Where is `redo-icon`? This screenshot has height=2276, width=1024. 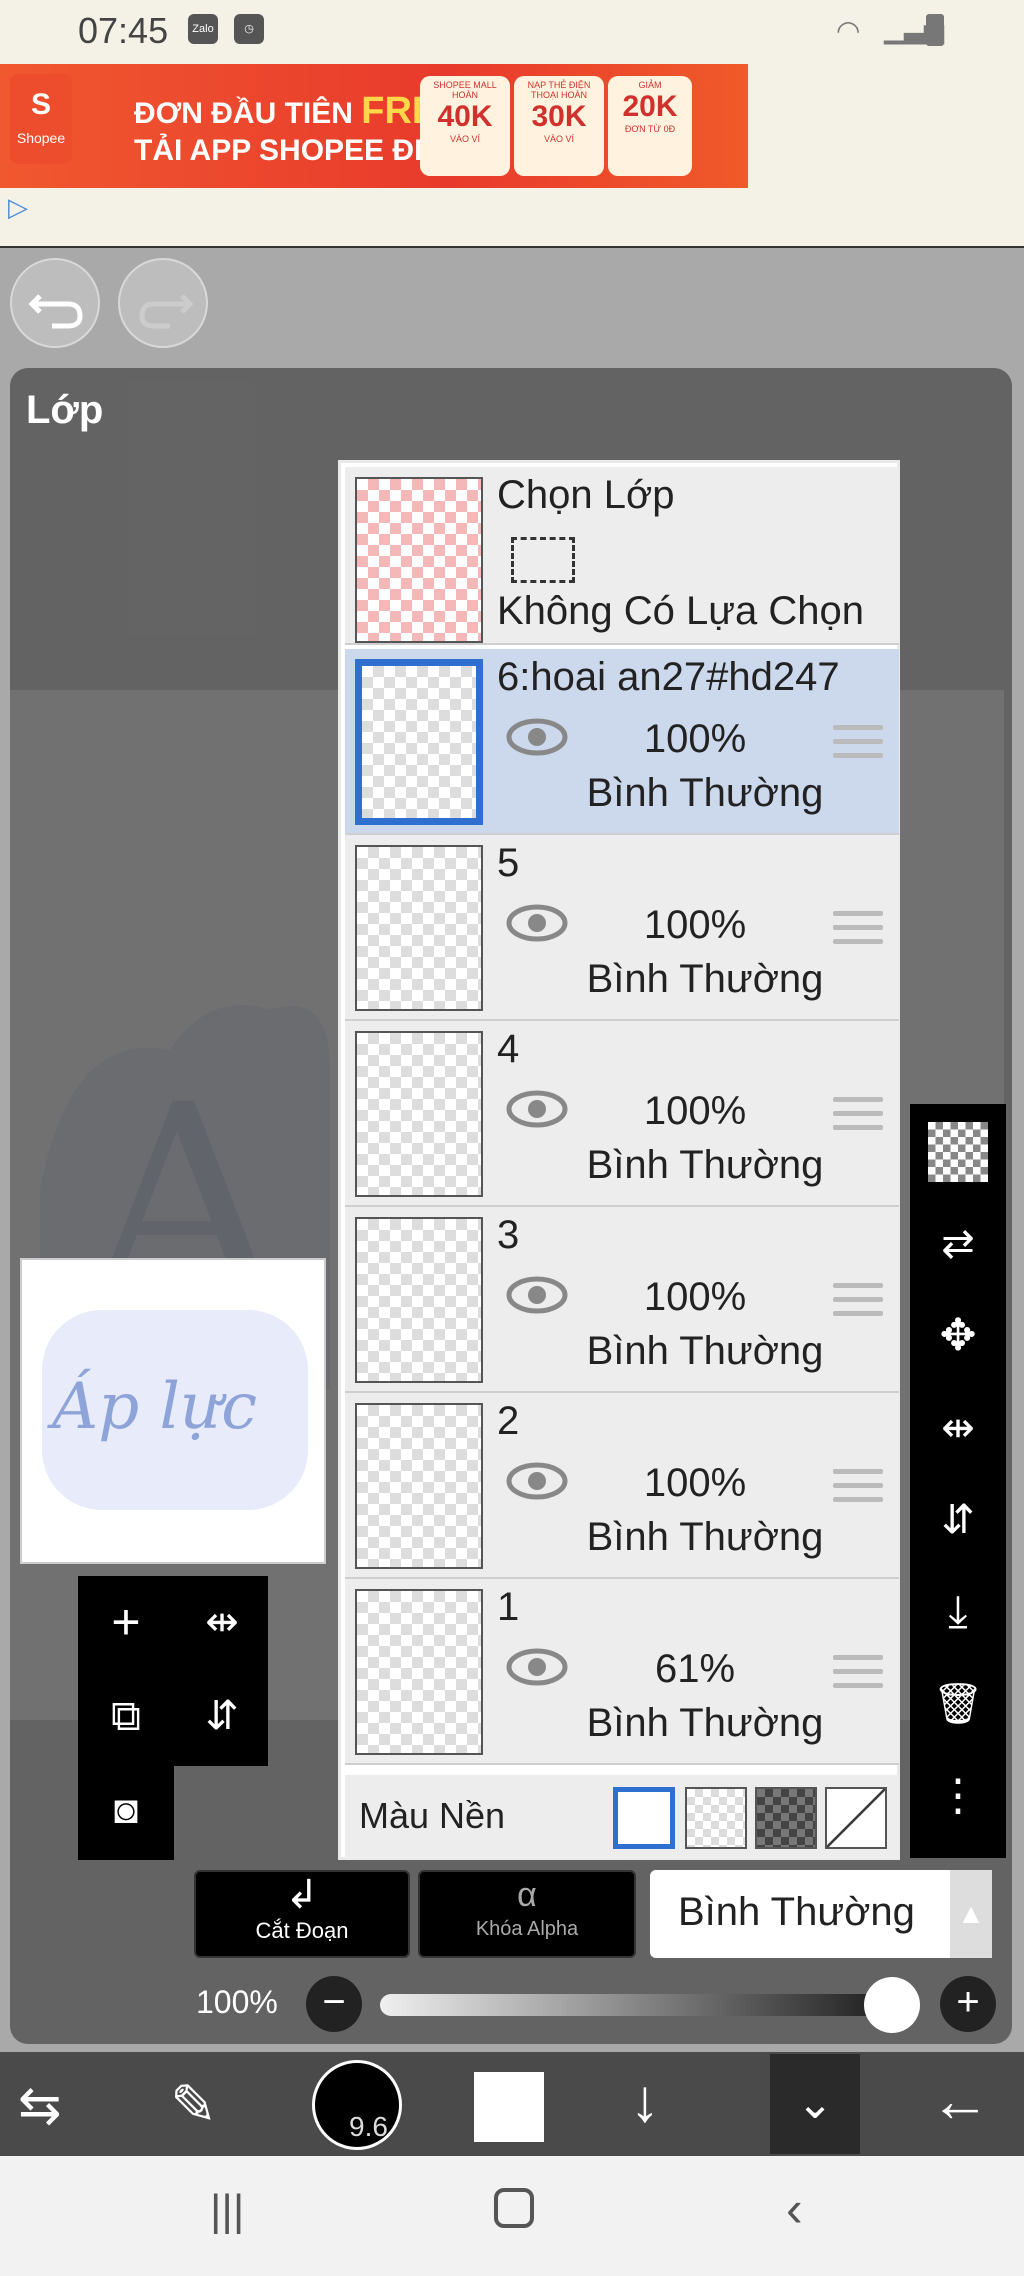 redo-icon is located at coordinates (166, 311).